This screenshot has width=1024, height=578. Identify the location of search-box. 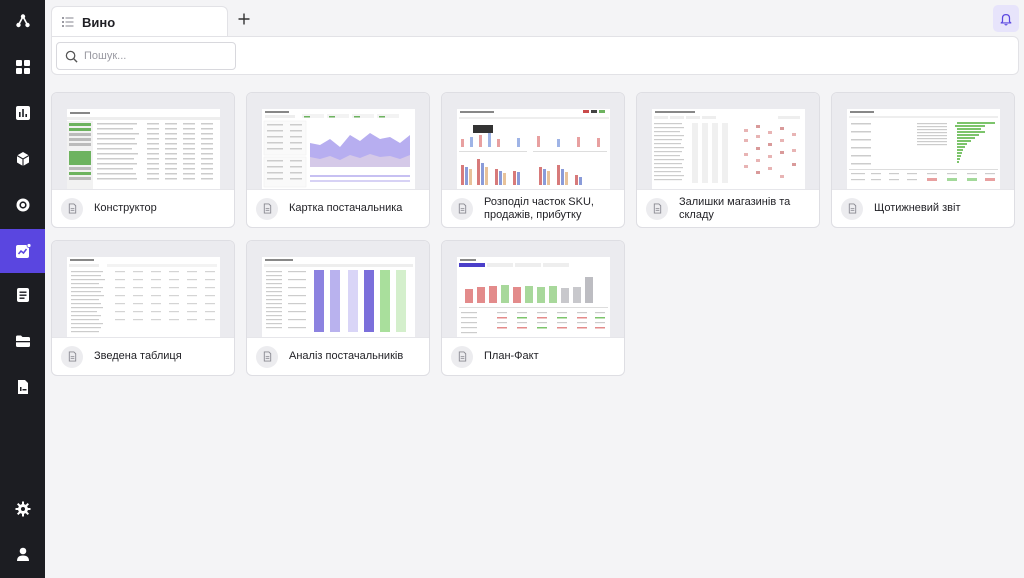
(146, 56).